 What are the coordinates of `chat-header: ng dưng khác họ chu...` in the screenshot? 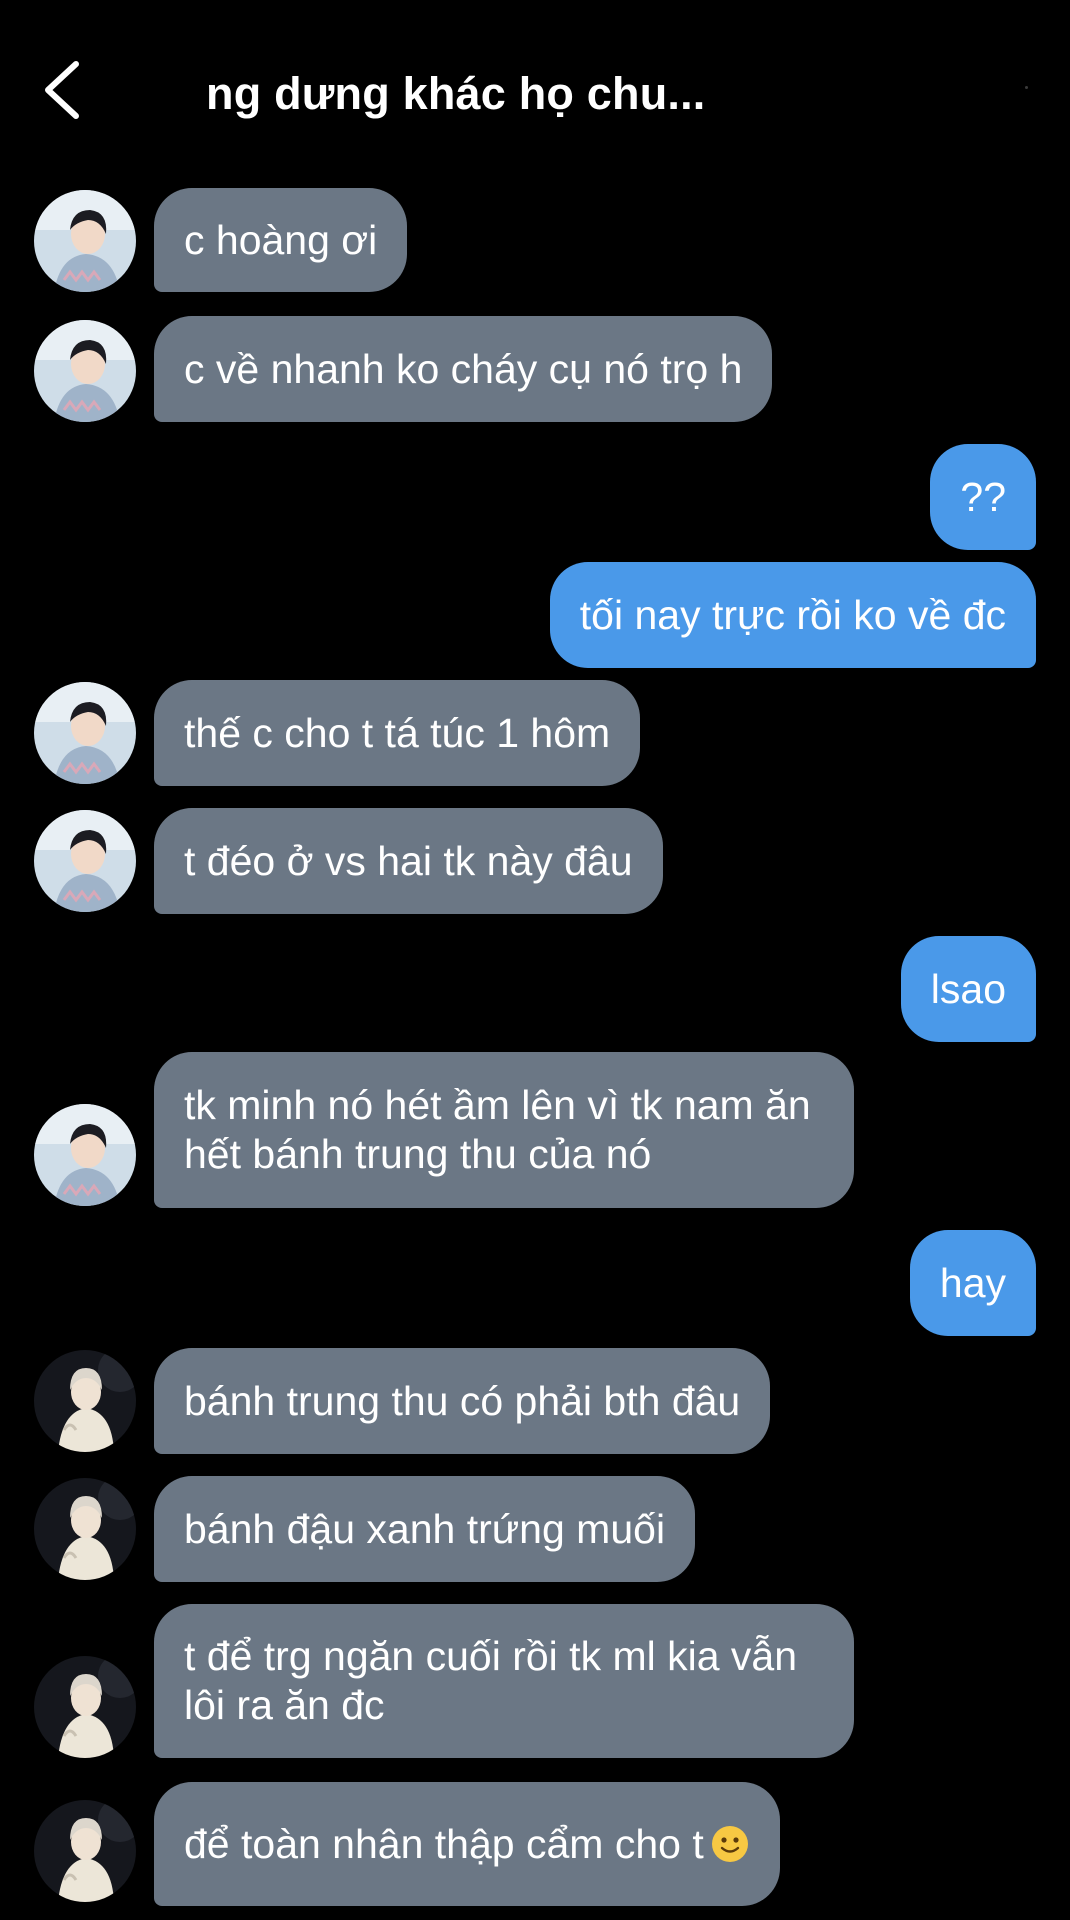 It's located at (535, 90).